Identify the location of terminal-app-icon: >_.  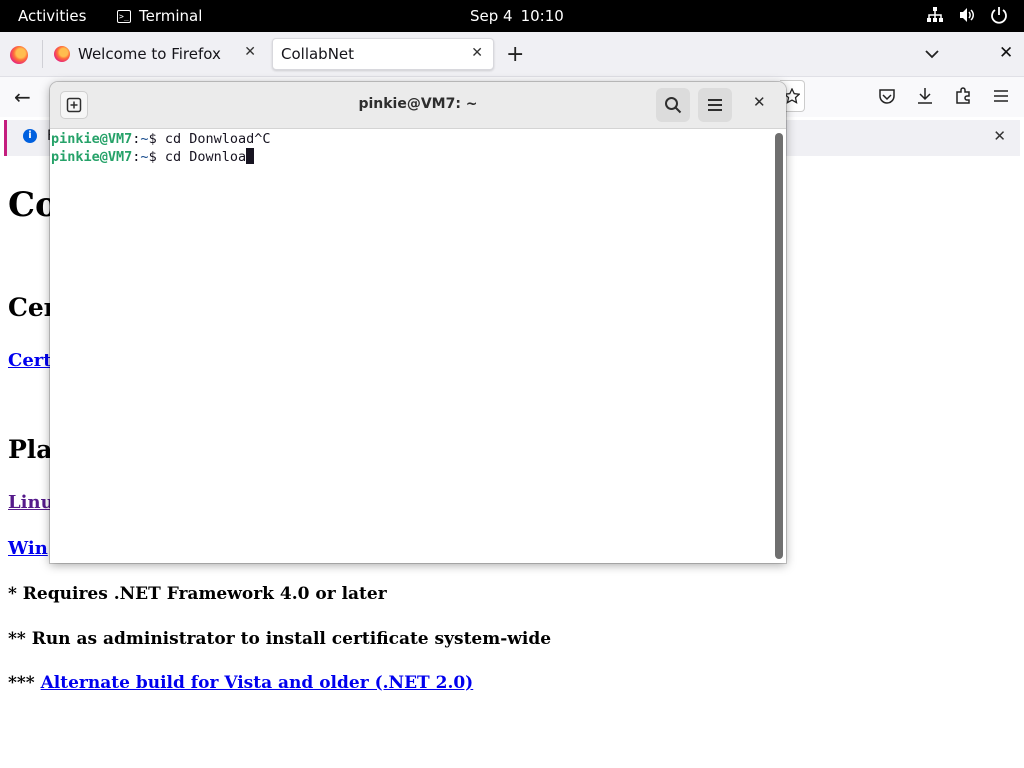
(124, 16).